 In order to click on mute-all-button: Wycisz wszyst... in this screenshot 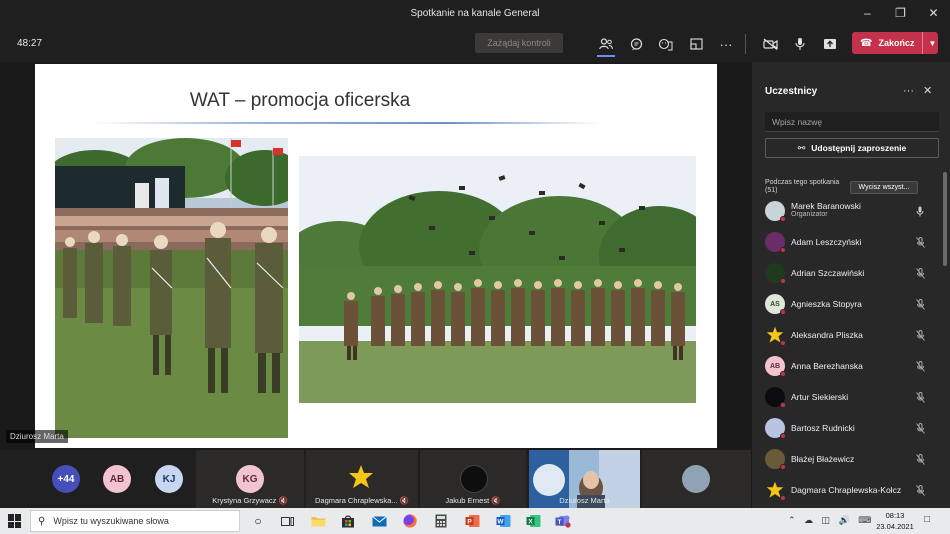, I will do `click(884, 187)`.